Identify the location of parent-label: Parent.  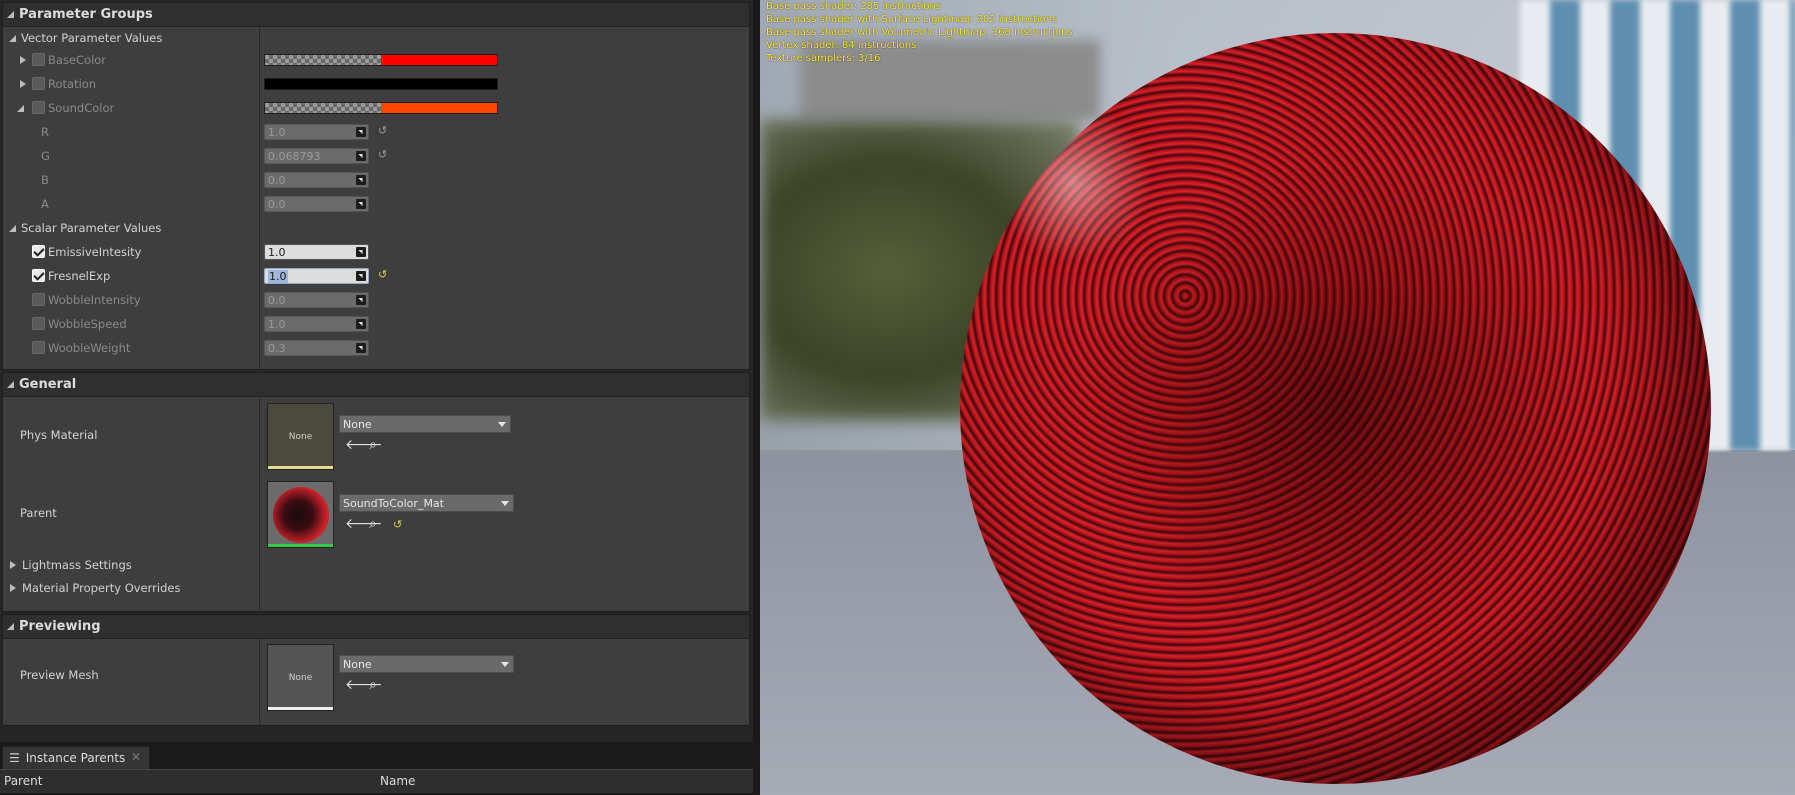
(38, 513).